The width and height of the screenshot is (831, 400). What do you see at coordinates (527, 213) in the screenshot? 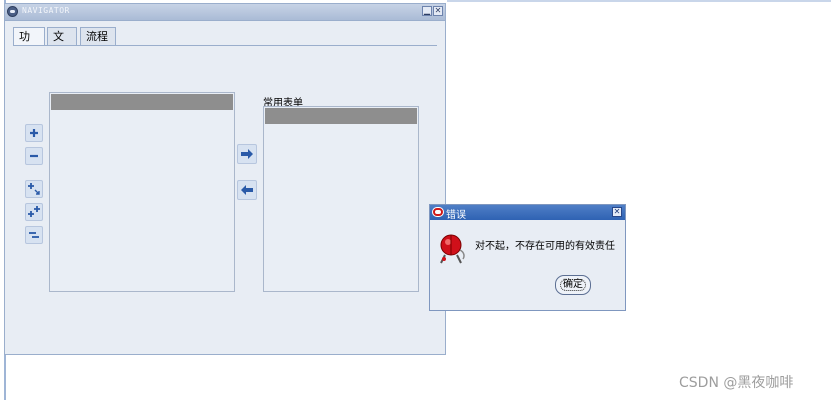
I see `dialog-titlebar: 错误 ✕` at bounding box center [527, 213].